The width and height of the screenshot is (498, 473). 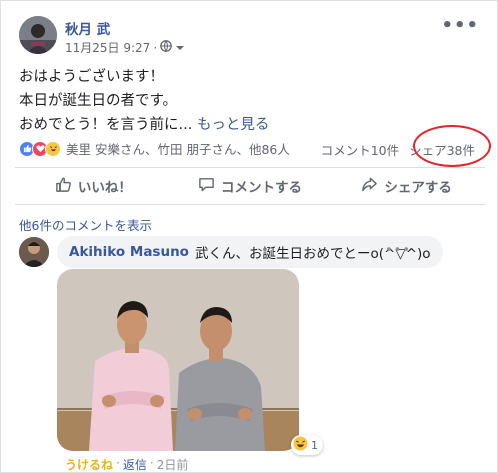 What do you see at coordinates (98, 101) in the screenshot?
I see `post-line-2: 本日が誕生日の者です。` at bounding box center [98, 101].